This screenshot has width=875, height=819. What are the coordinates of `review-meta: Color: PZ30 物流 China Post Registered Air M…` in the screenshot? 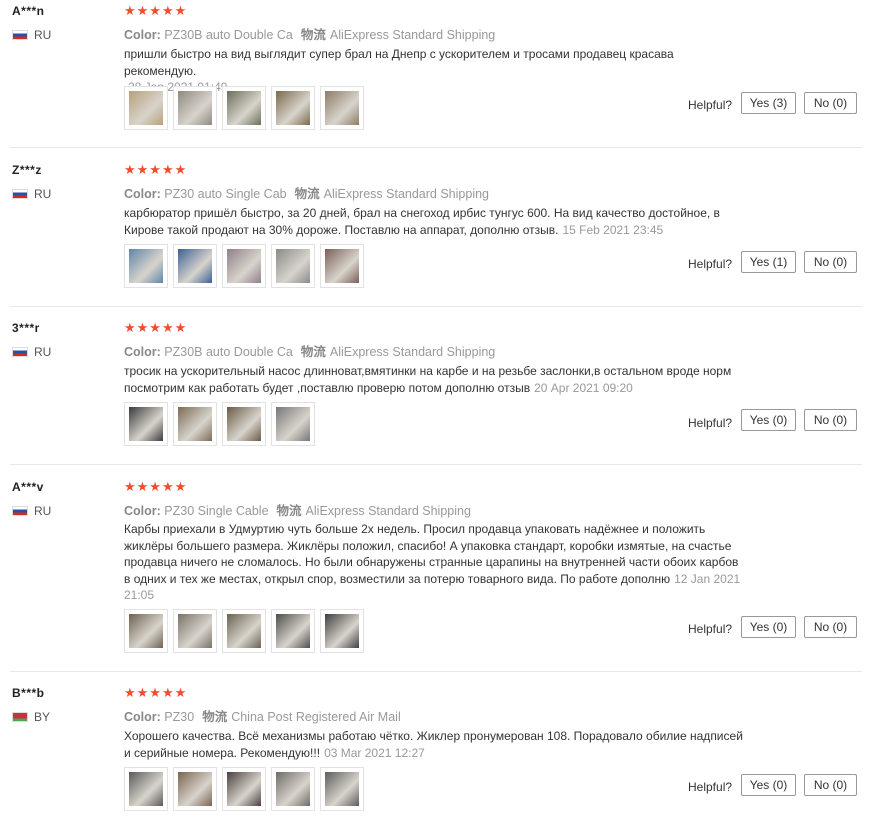 It's located at (262, 717).